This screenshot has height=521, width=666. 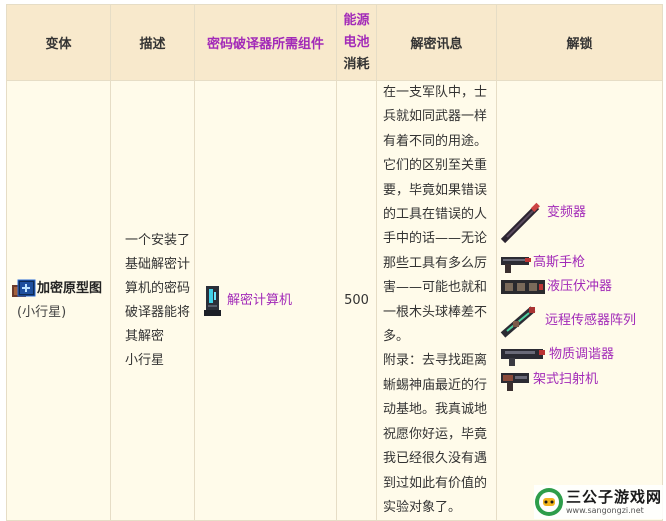 I want to click on unlock-label: 远程传感器阵列, so click(x=590, y=321).